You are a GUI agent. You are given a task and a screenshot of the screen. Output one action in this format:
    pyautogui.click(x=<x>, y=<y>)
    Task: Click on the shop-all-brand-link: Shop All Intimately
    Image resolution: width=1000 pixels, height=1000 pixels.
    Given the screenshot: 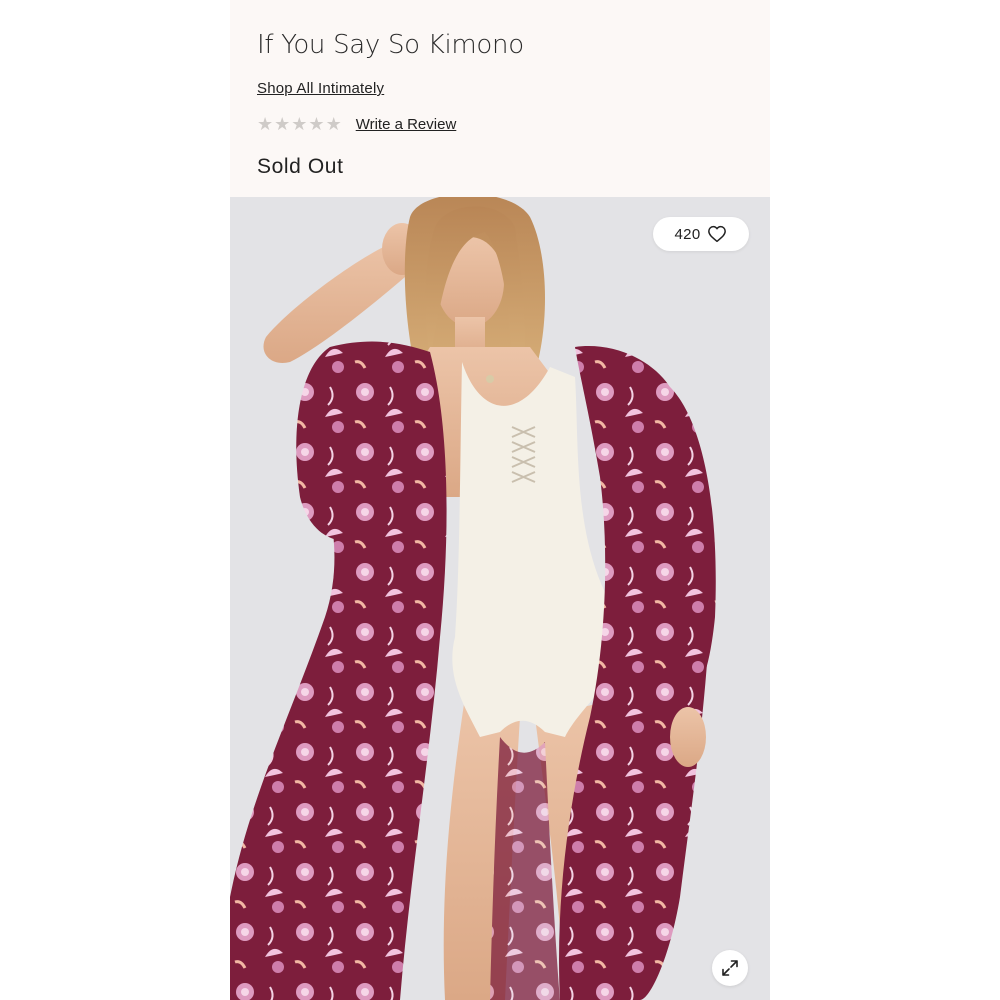 What is the action you would take?
    pyautogui.click(x=320, y=88)
    